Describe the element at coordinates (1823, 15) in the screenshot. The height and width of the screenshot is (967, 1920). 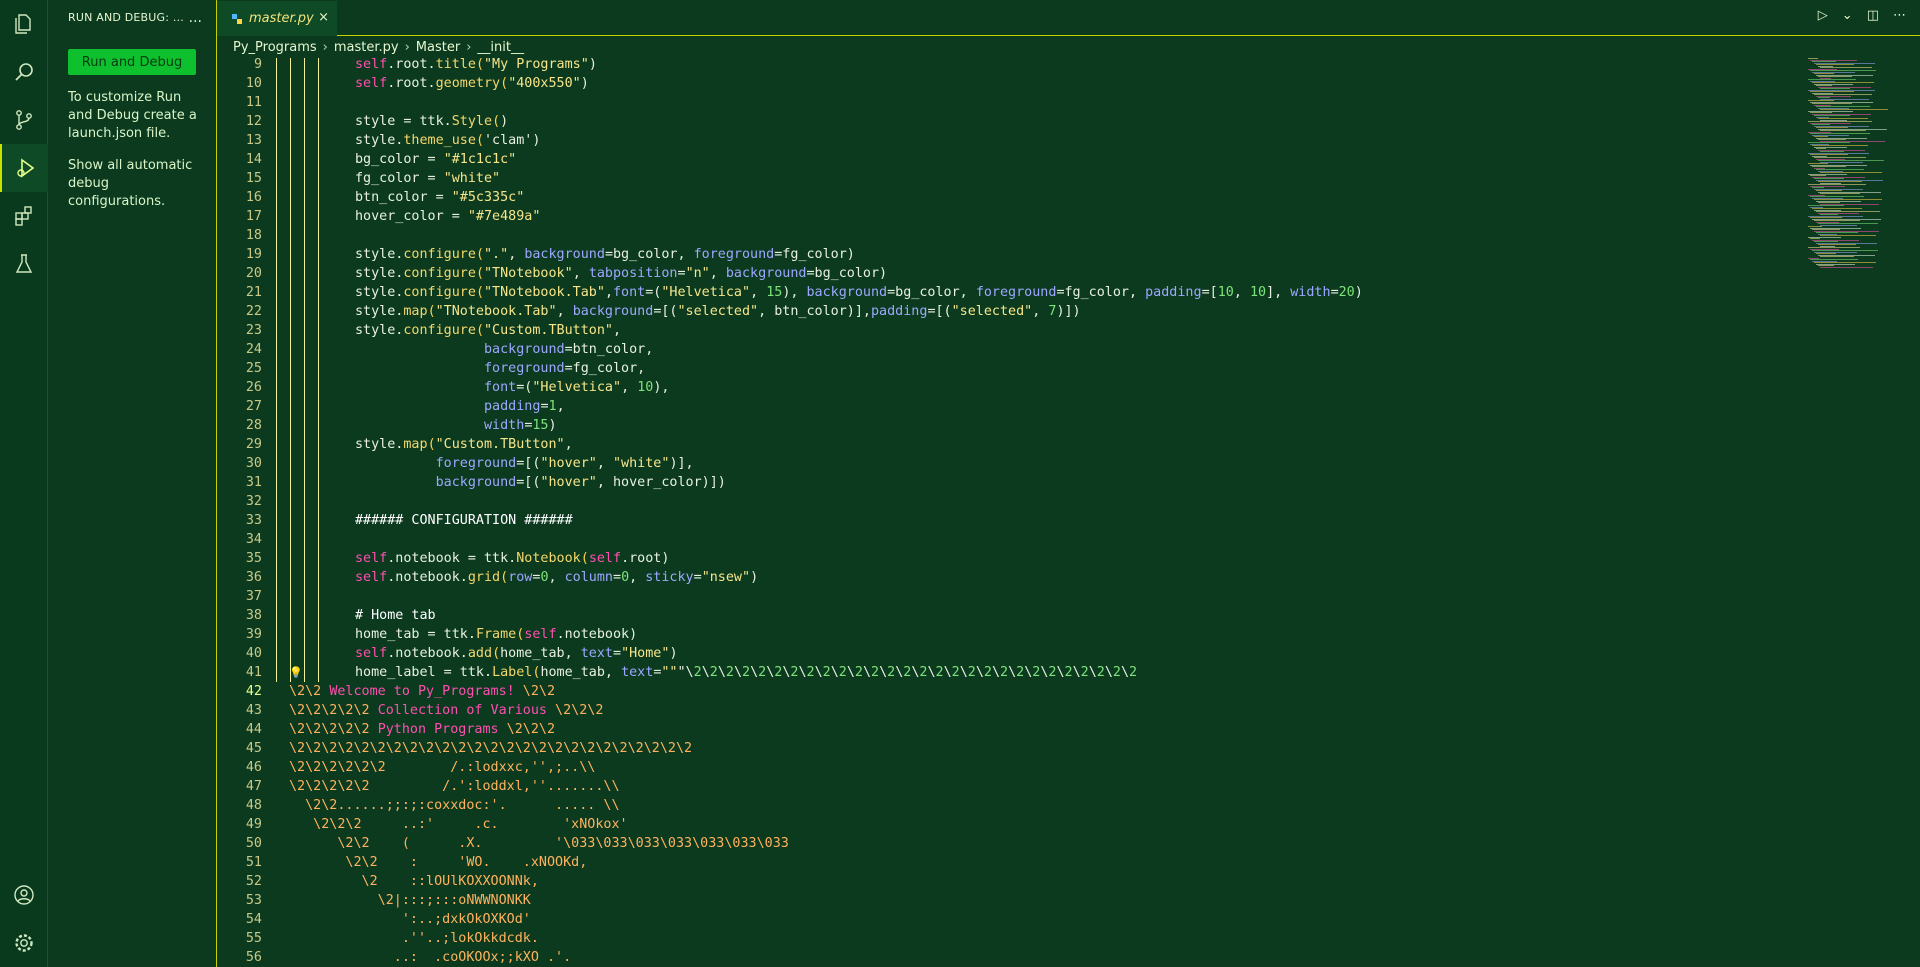
I see `run-file-icon: ▷` at that location.